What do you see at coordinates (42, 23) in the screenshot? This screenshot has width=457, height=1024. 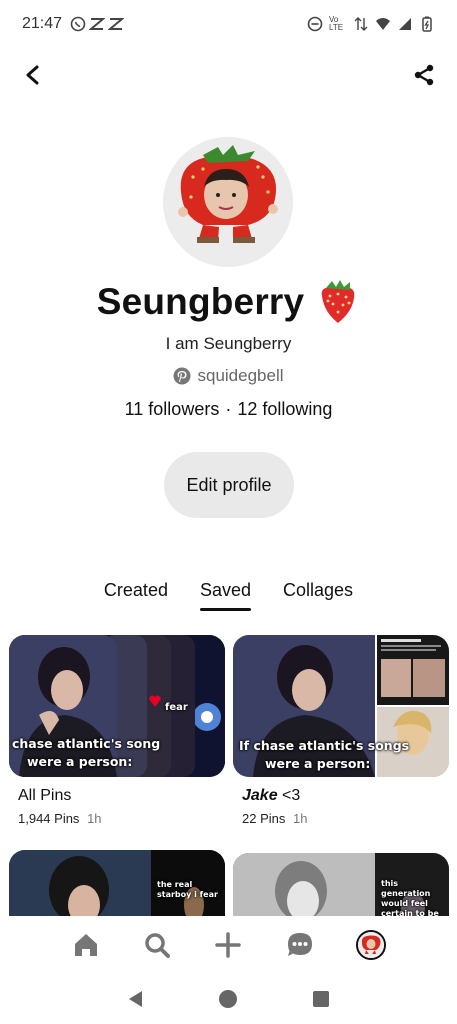 I see `status-time: 21:47` at bounding box center [42, 23].